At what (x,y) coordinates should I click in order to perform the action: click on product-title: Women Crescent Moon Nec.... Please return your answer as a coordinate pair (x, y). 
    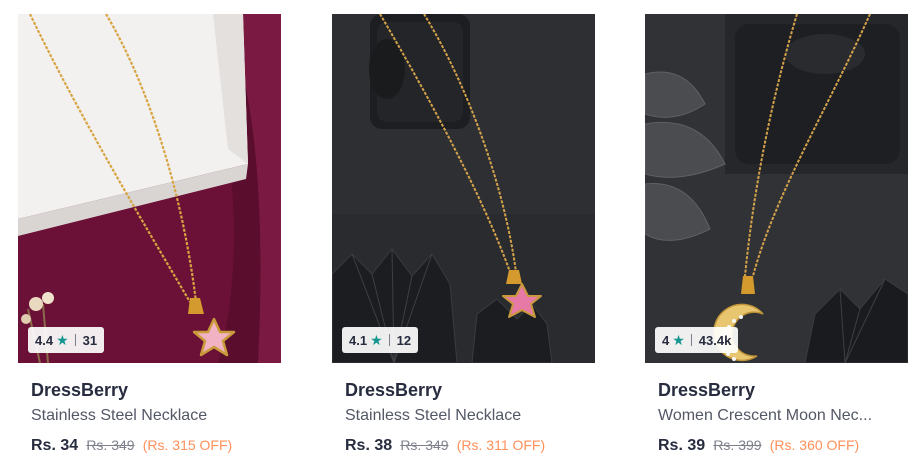
    Looking at the image, I should click on (765, 415).